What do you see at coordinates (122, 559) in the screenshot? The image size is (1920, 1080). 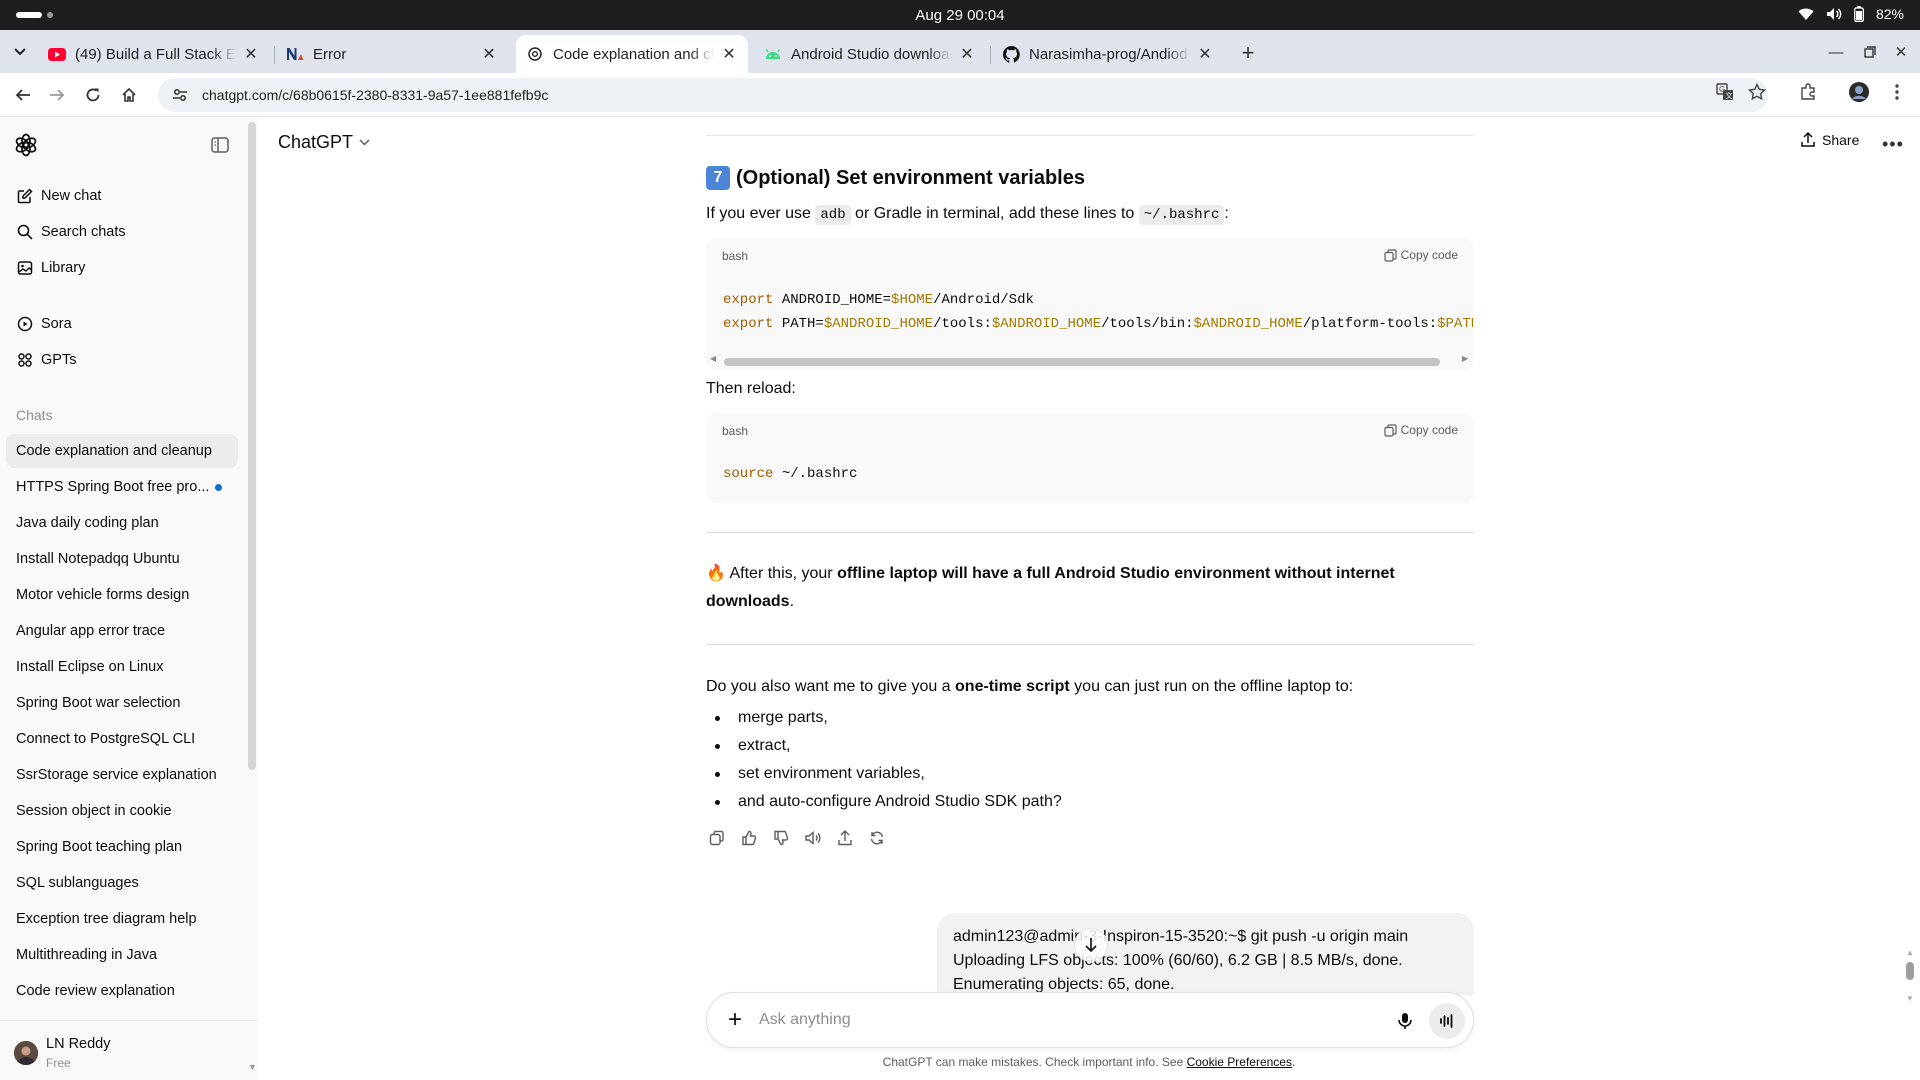 I see `chat-history-item: Install Notepadqq Ubuntu` at bounding box center [122, 559].